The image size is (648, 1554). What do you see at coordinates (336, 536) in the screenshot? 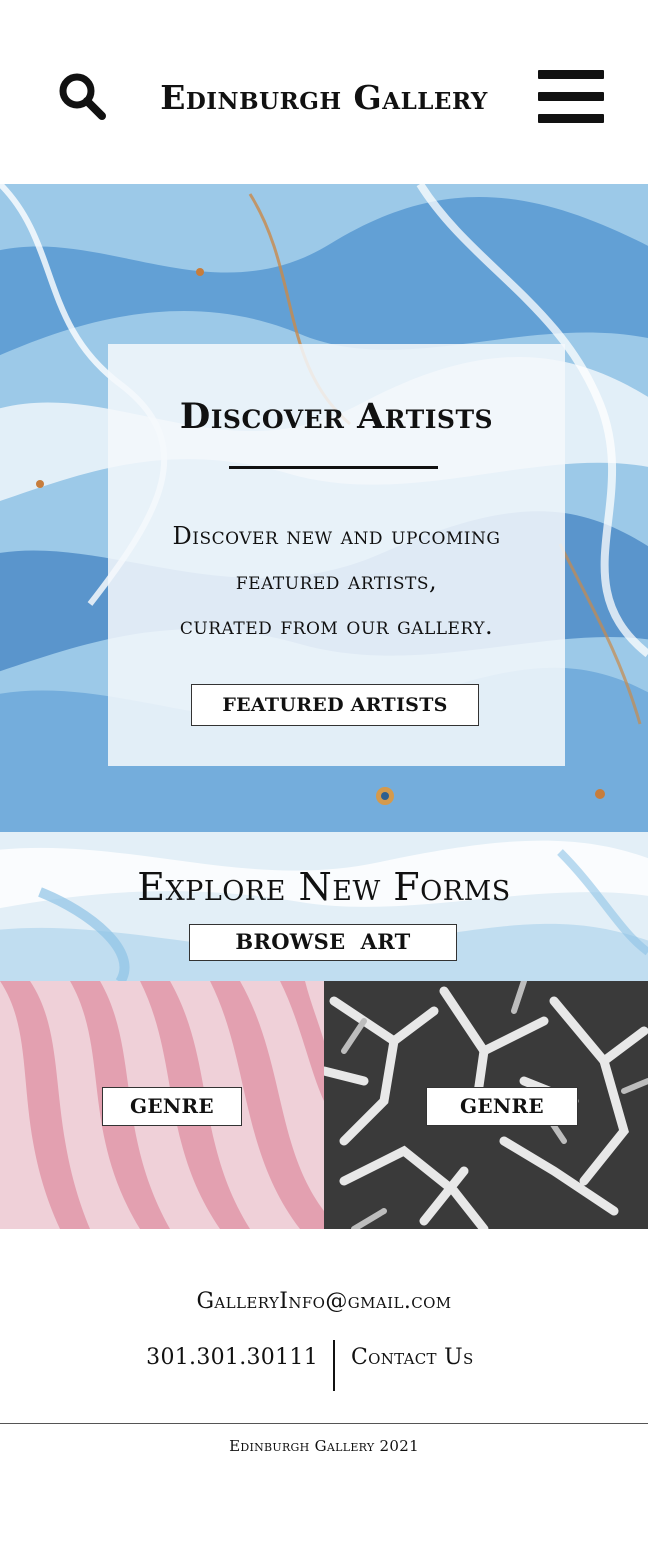
I see `hero-text-line: Discover new and upcoming` at bounding box center [336, 536].